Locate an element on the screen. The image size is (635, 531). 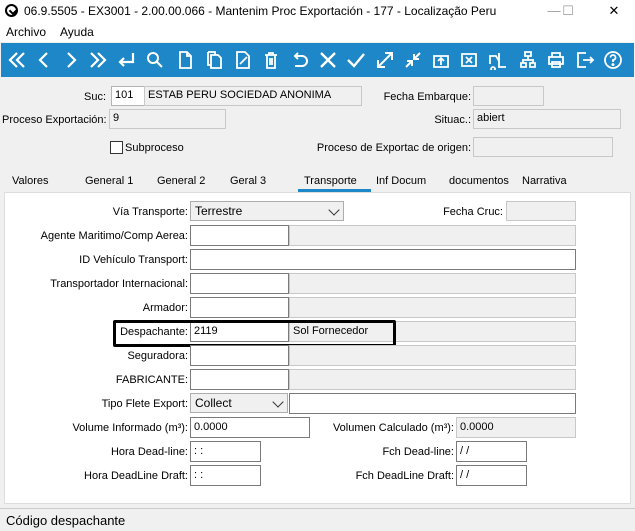
fch-deadline-draft-label: Fch DeadLine Draft: is located at coordinates (404, 476).